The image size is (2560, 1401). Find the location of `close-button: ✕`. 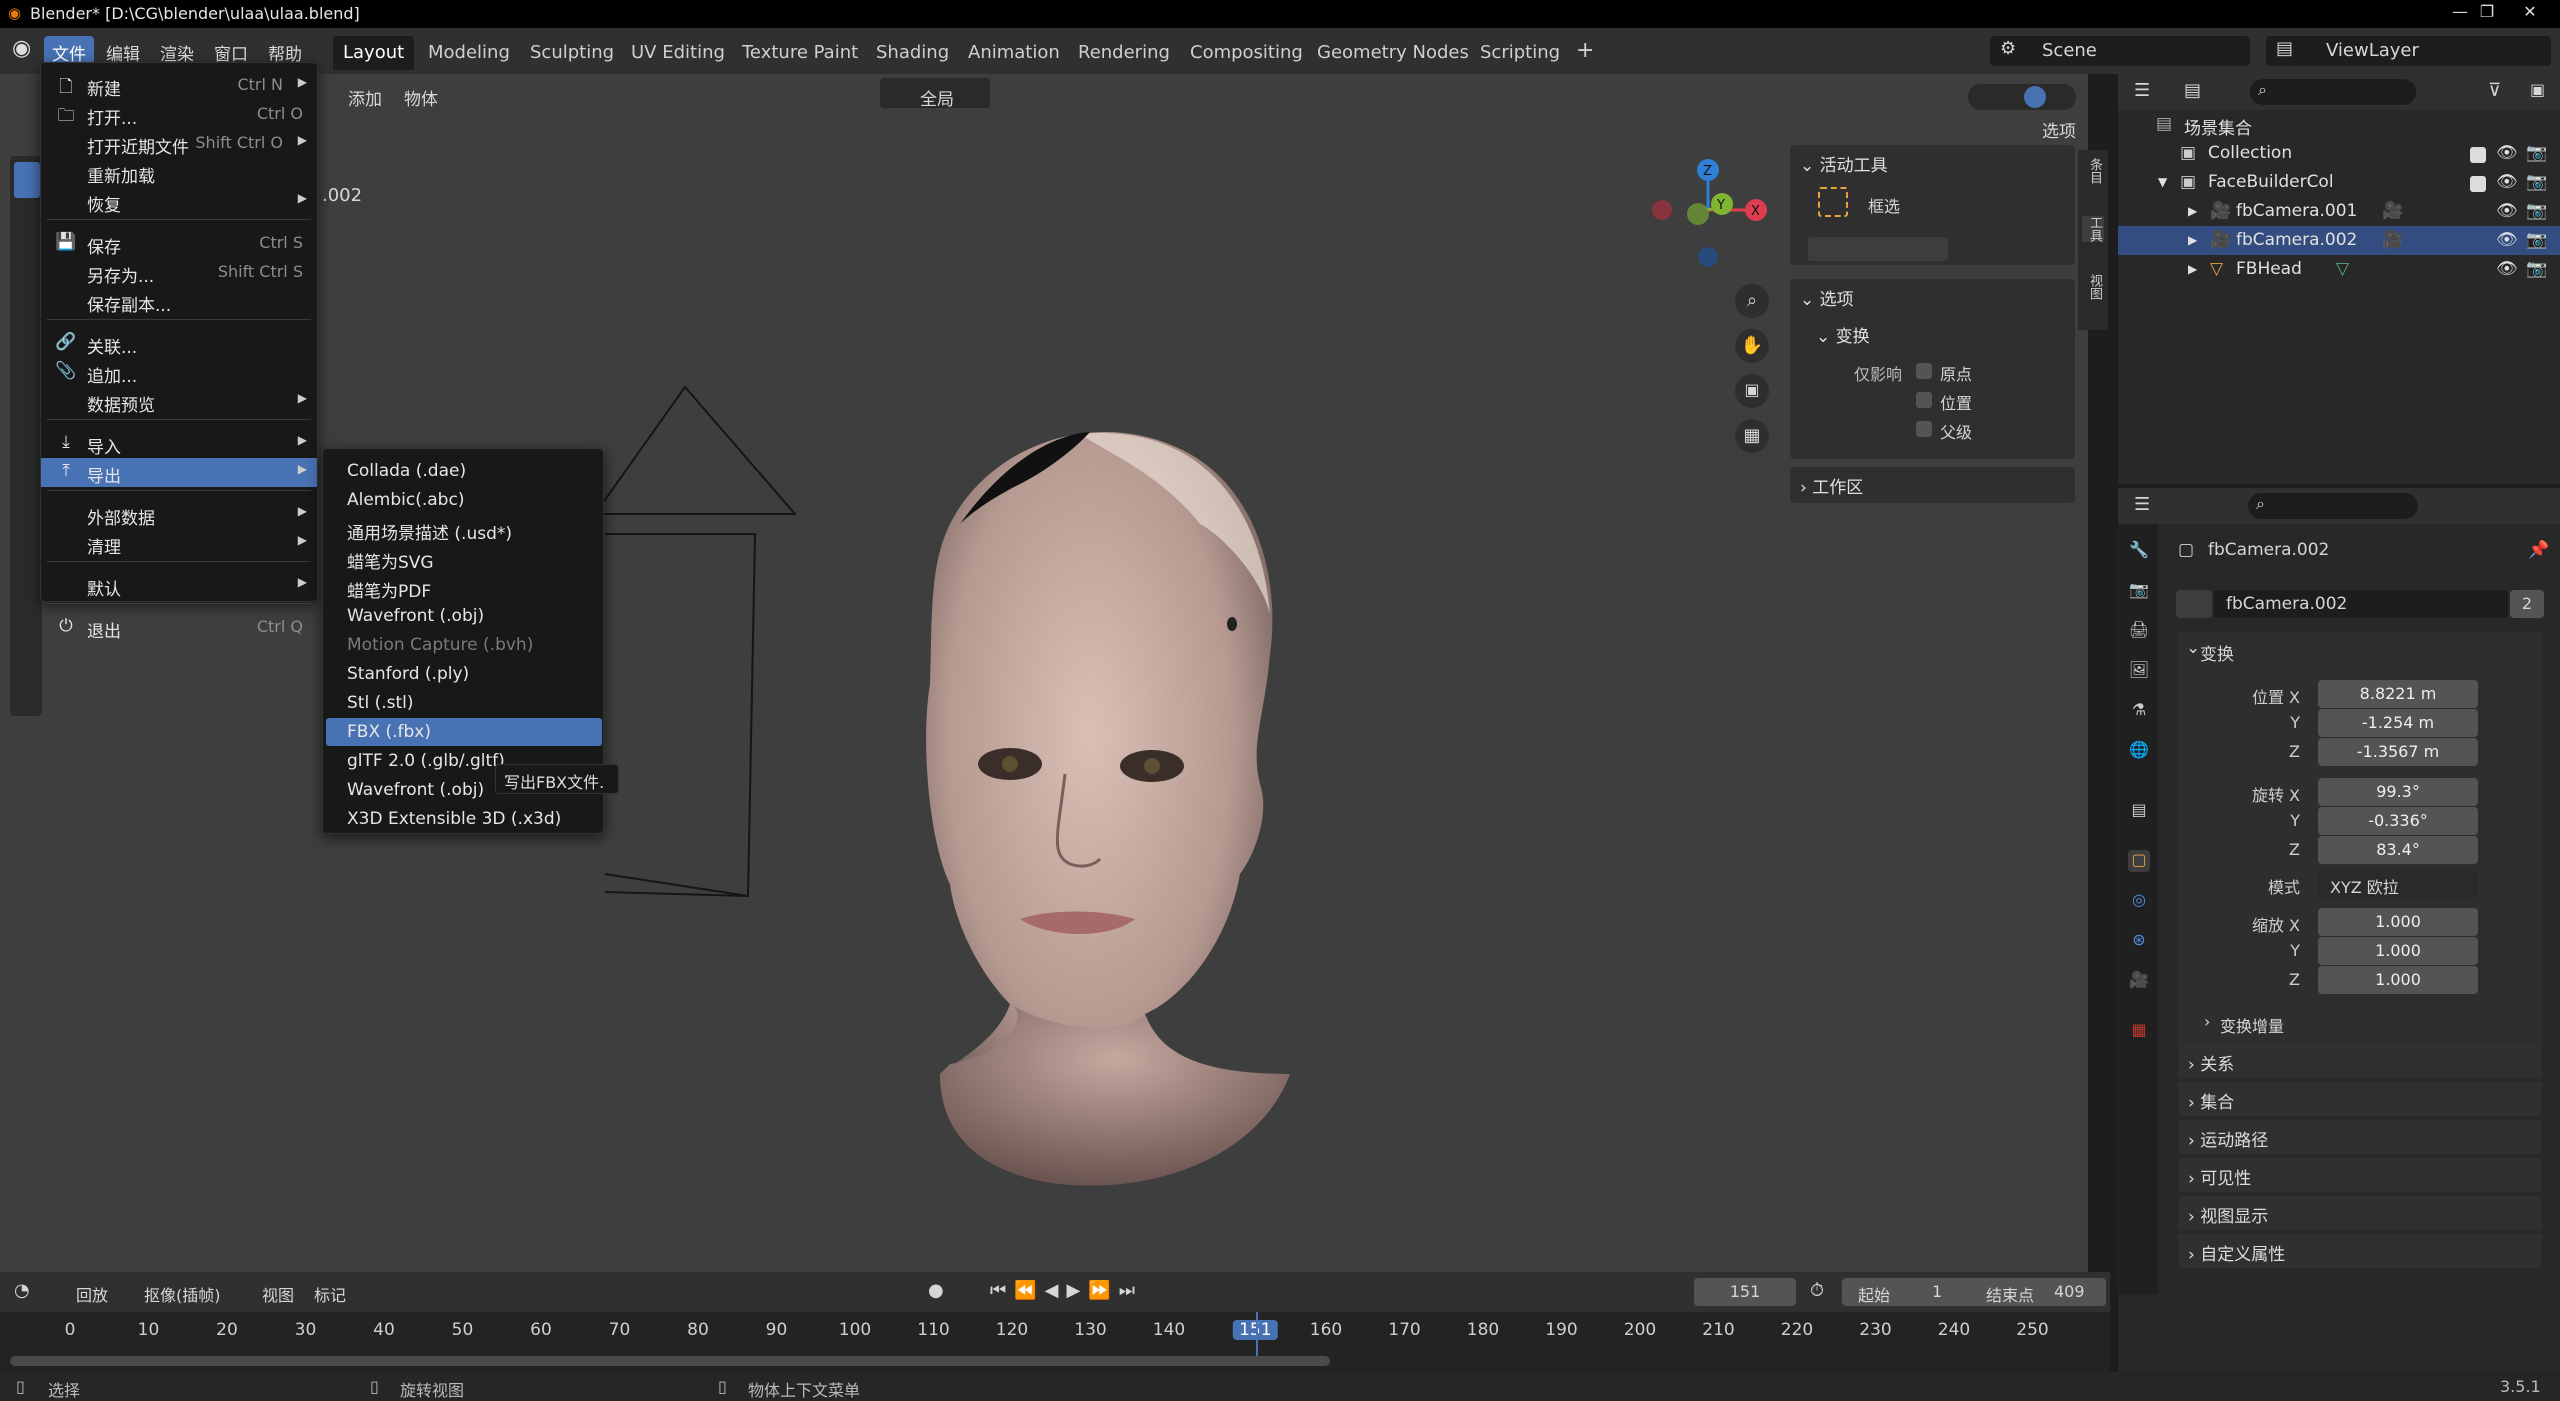

close-button: ✕ is located at coordinates (2530, 11).